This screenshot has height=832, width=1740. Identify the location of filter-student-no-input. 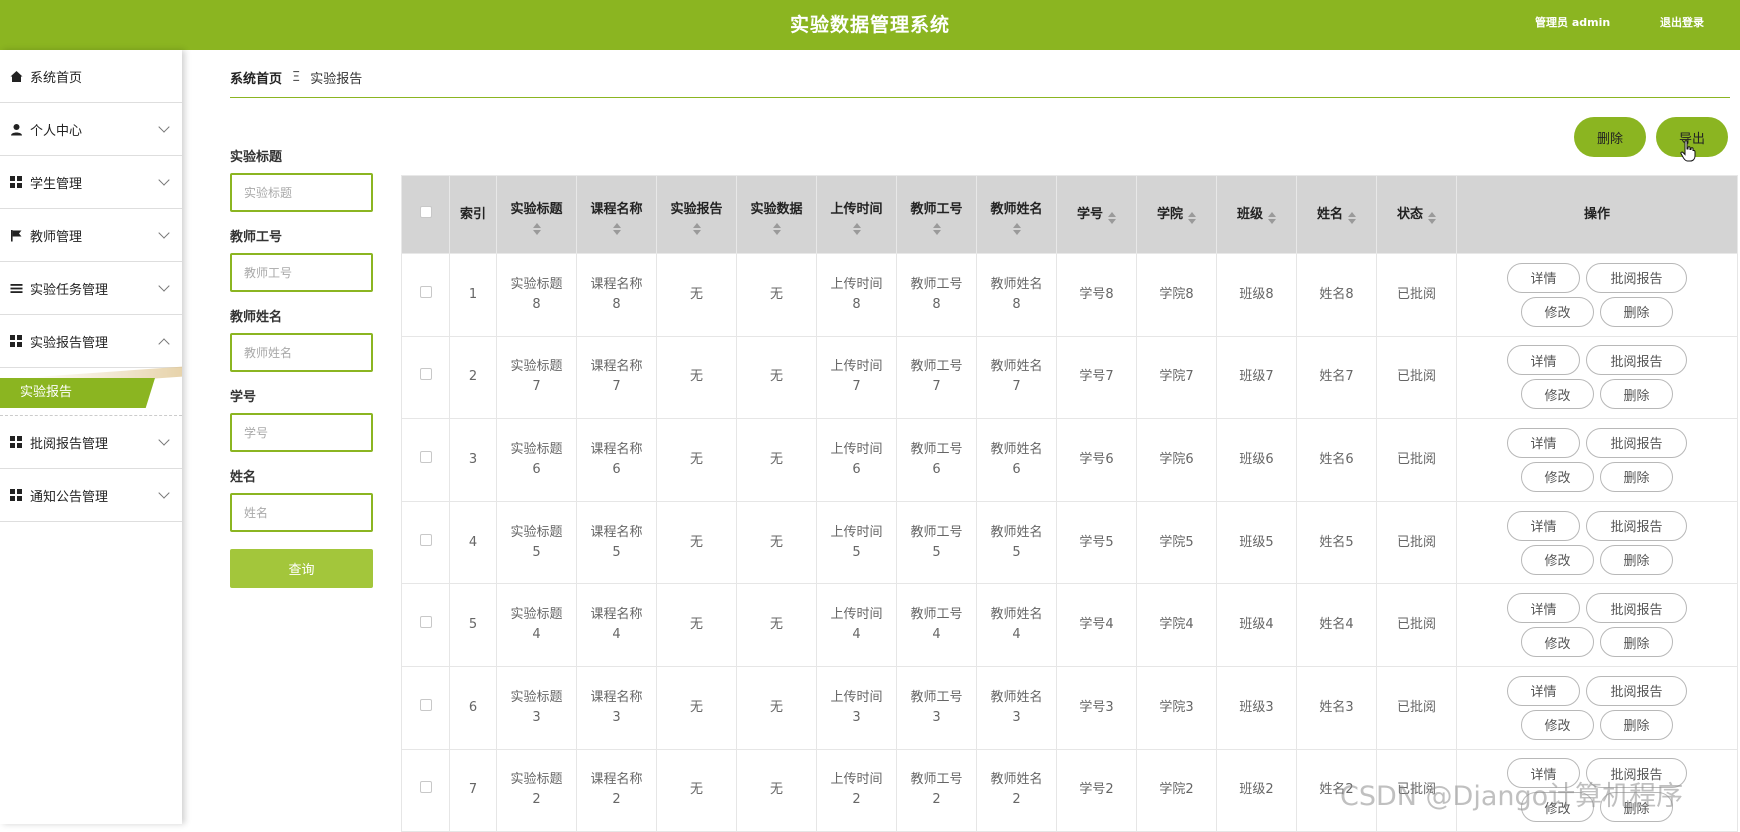
(301, 432).